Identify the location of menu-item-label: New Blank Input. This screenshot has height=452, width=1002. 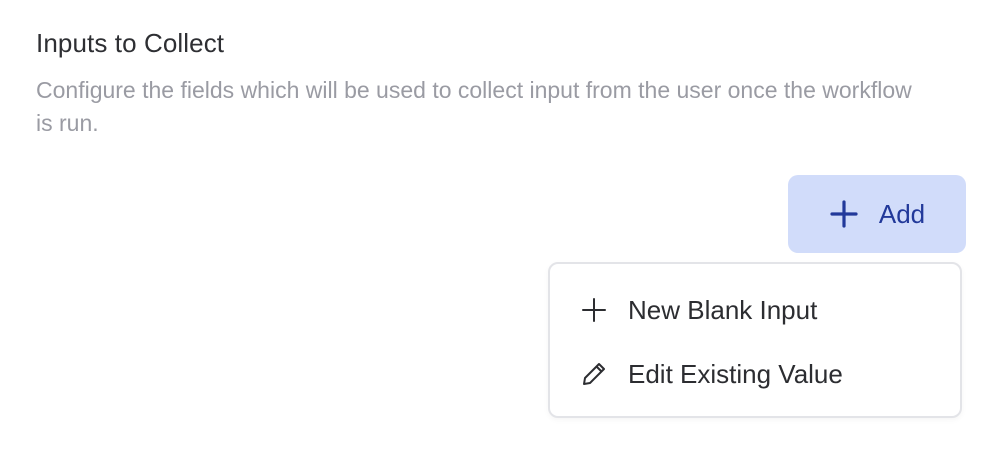
(723, 309).